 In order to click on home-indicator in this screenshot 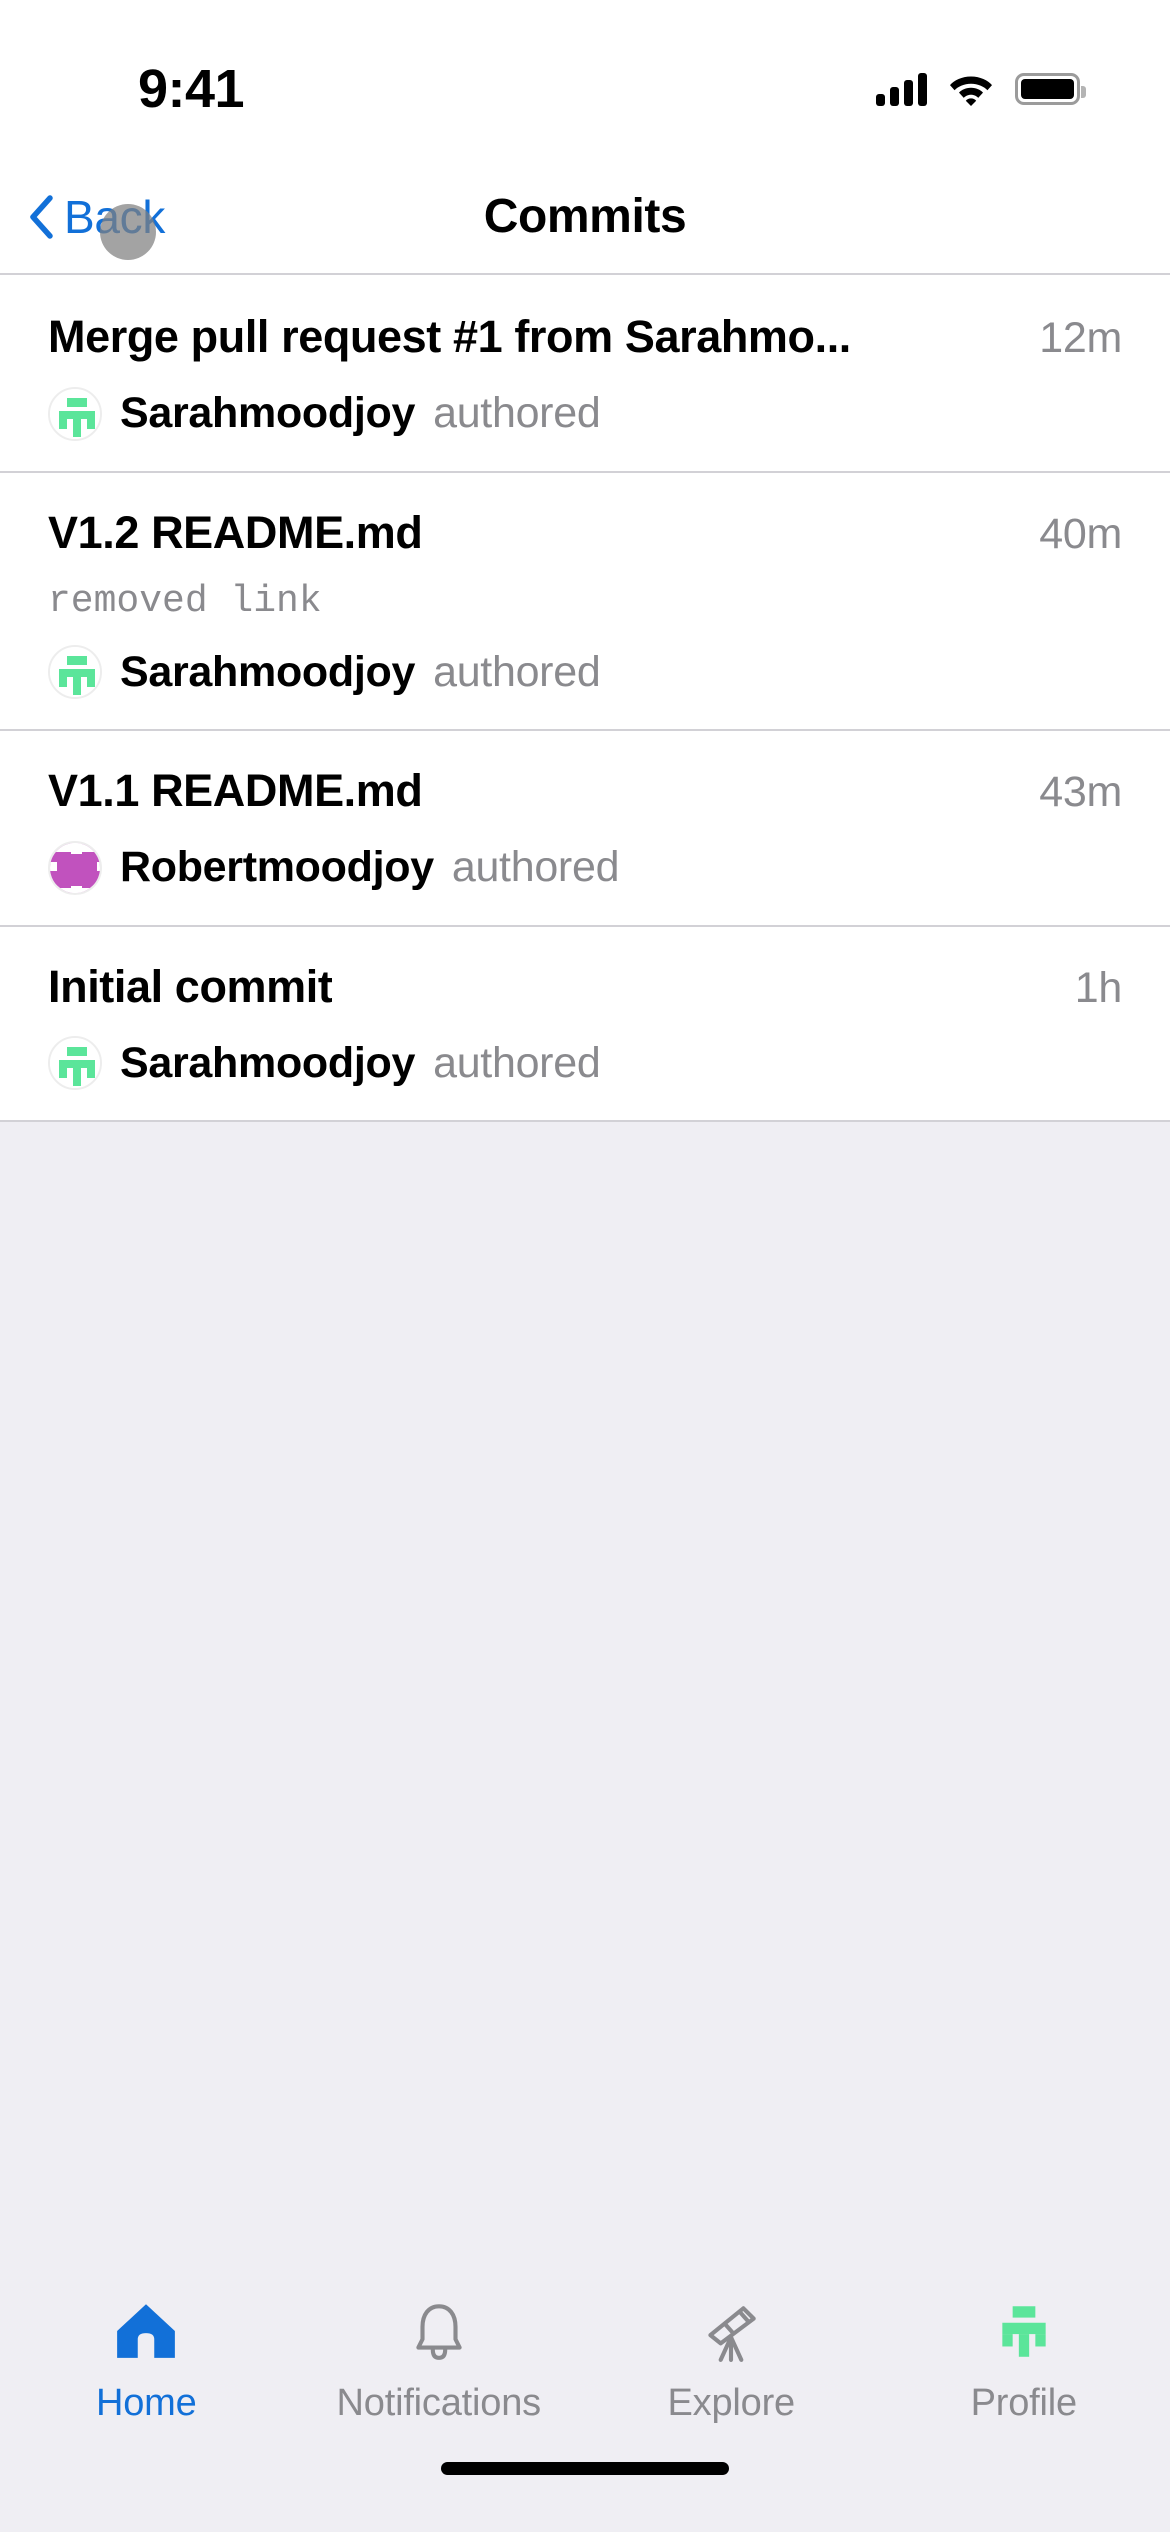, I will do `click(585, 2468)`.